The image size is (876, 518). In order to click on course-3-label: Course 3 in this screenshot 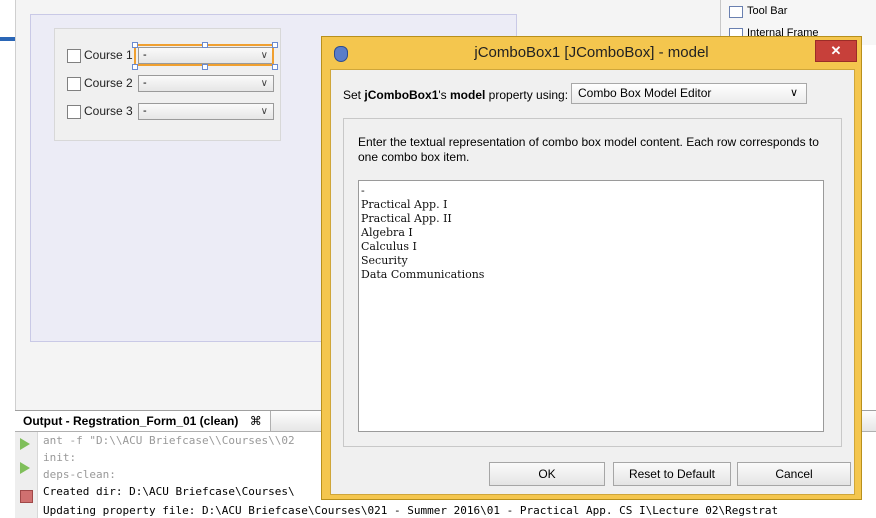, I will do `click(108, 111)`.